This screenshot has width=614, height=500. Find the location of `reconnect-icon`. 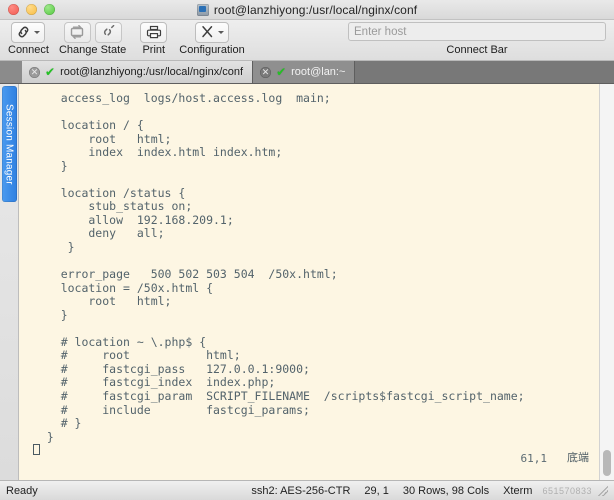

reconnect-icon is located at coordinates (77, 32).